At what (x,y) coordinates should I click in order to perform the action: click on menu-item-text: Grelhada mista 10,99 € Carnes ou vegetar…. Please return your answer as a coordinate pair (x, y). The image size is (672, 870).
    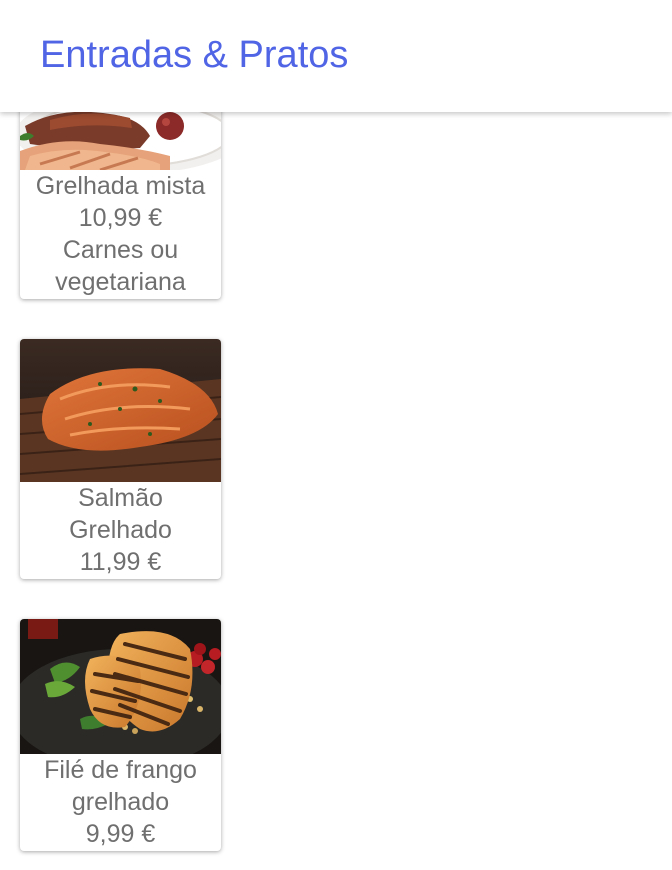
    Looking at the image, I should click on (120, 234).